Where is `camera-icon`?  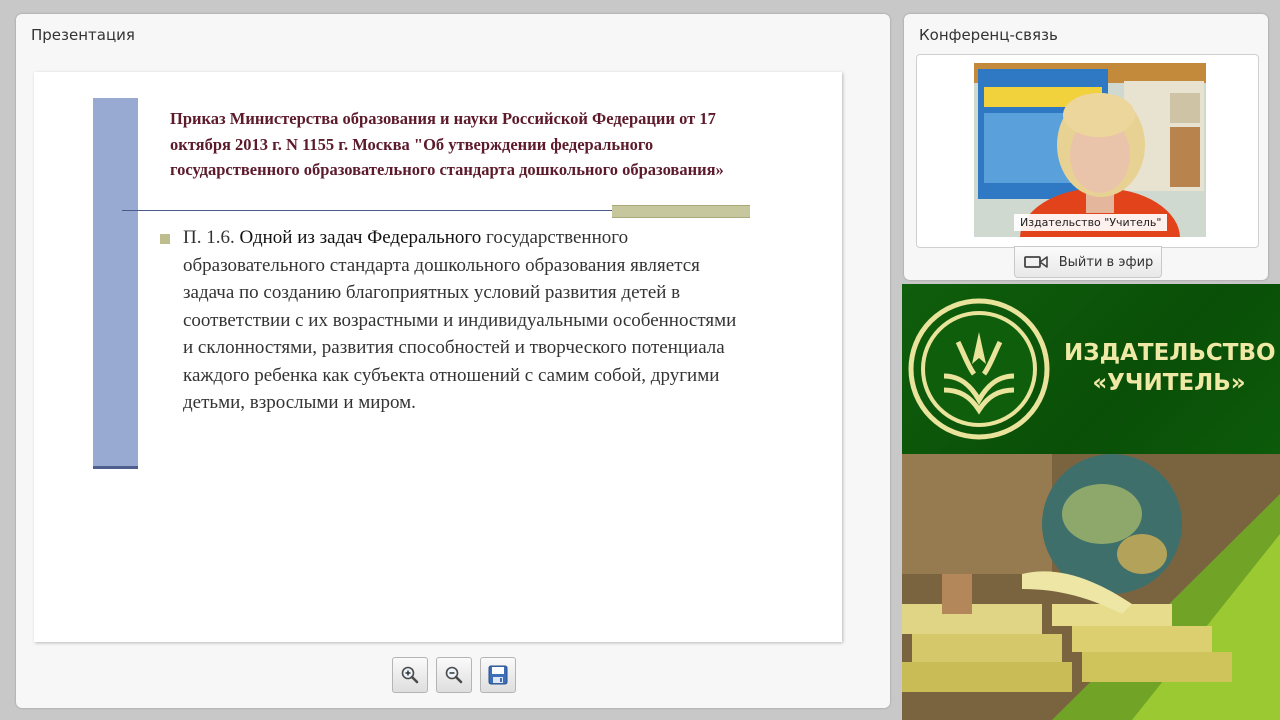
camera-icon is located at coordinates (1035, 262).